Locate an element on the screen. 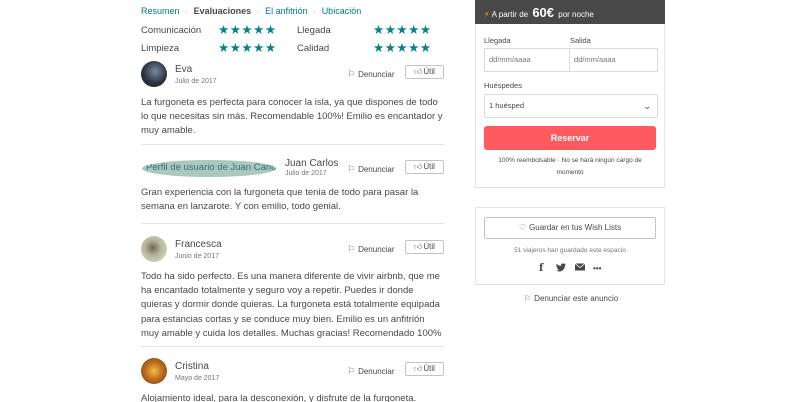  lightning-bolt-icon: ⚡ is located at coordinates (487, 14).